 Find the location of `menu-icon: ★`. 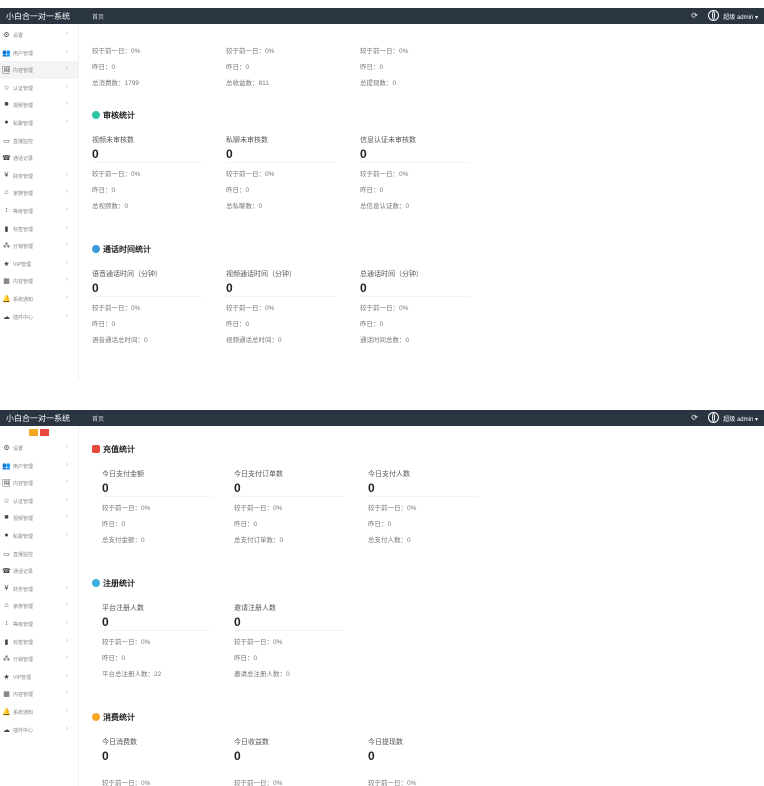

menu-icon: ★ is located at coordinates (6, 677).